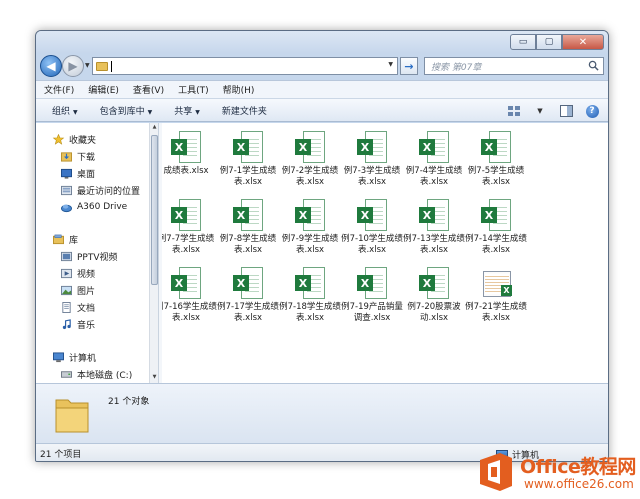  Describe the element at coordinates (496, 163) in the screenshot. I see `file-item: X 例7-5学生成绩表.xlsx` at that location.